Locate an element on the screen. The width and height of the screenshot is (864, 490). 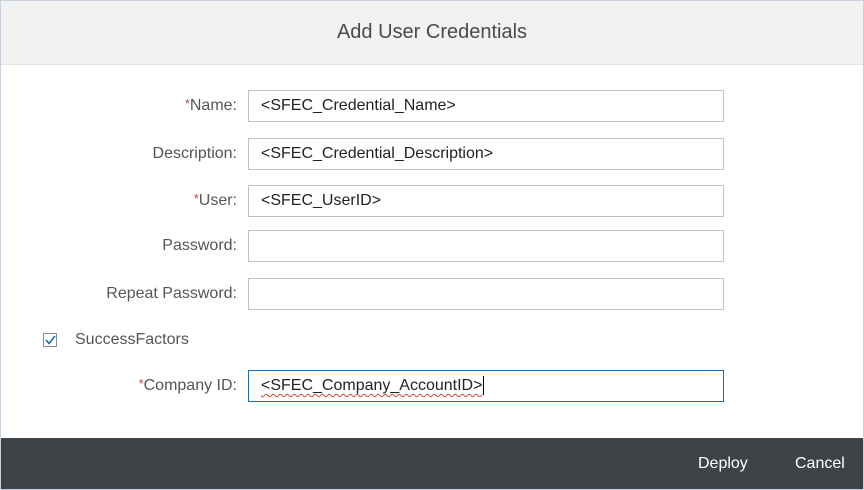
user-row: *User: <SFEC_UserID> is located at coordinates (432, 201).